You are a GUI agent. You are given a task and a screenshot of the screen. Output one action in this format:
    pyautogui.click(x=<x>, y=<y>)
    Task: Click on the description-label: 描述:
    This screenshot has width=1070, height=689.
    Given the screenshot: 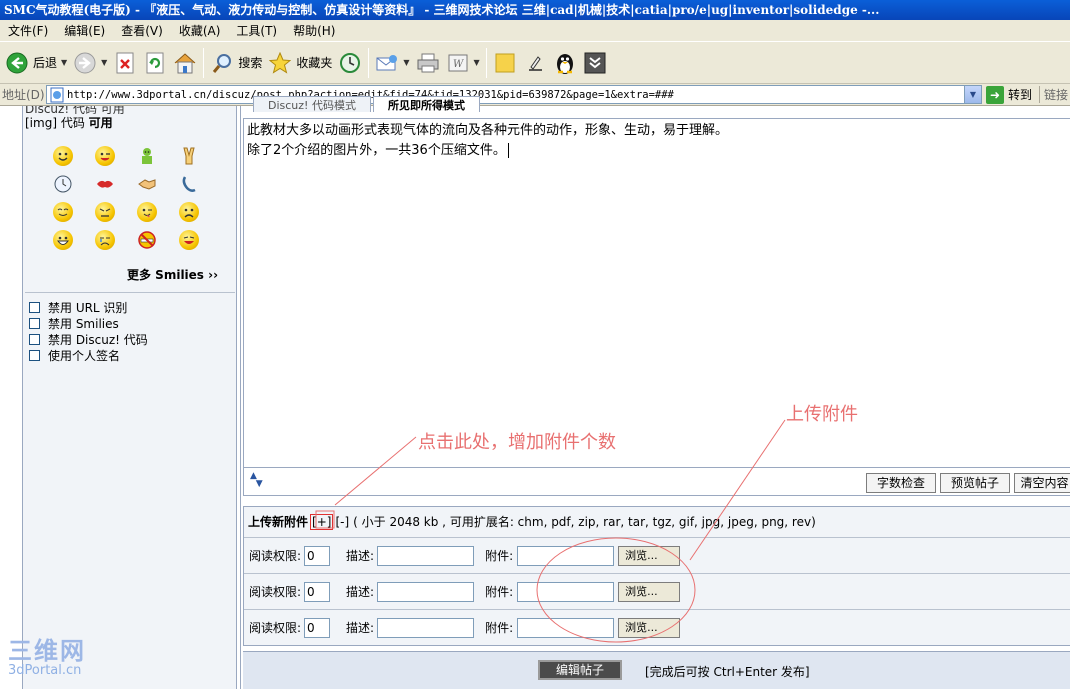 What is the action you would take?
    pyautogui.click(x=360, y=592)
    